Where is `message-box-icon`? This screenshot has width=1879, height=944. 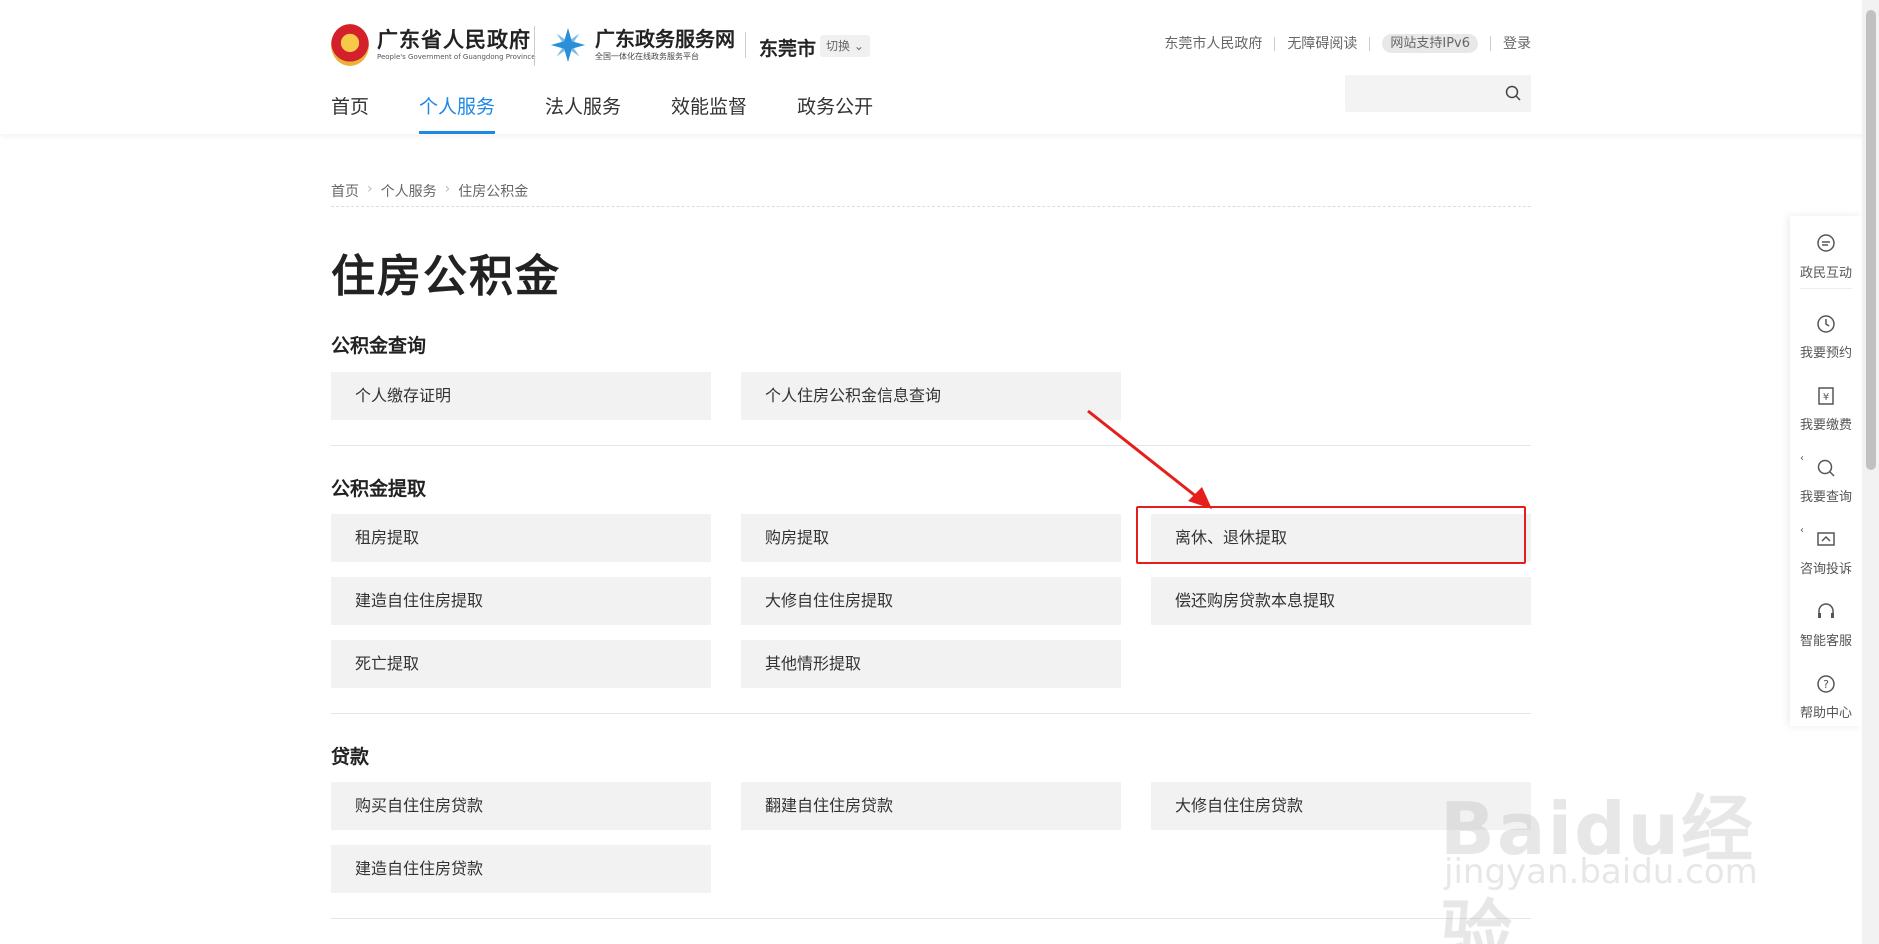
message-box-icon is located at coordinates (1826, 539).